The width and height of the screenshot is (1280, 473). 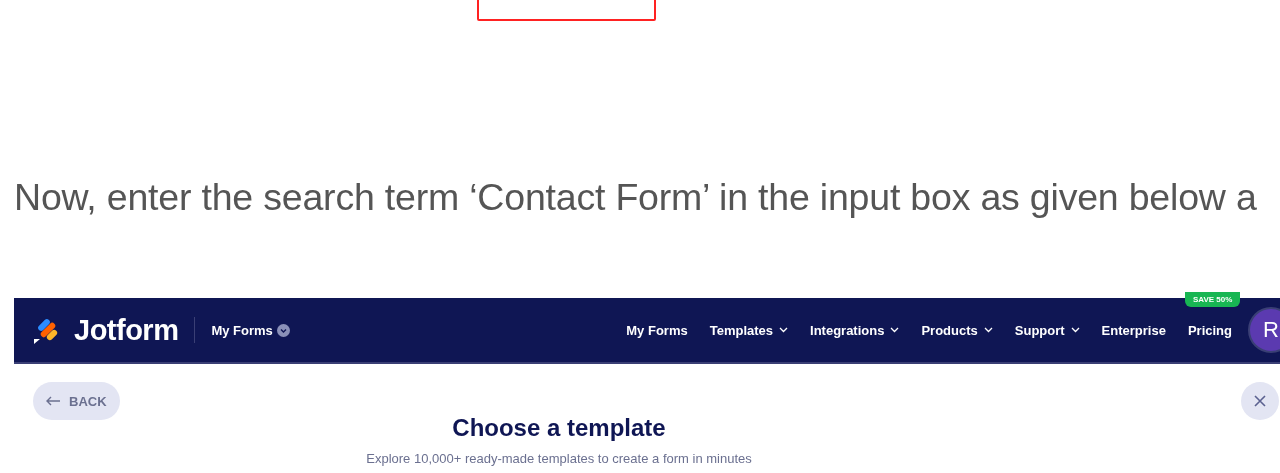 I want to click on discount-badge: SAVE 50%, so click(x=1212, y=299).